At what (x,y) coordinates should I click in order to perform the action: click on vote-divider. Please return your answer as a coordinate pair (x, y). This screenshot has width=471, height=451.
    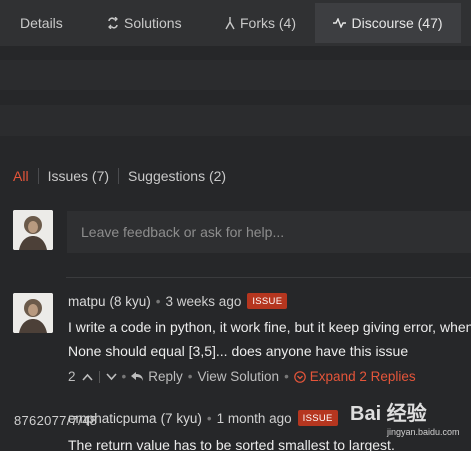
    Looking at the image, I should click on (99, 376).